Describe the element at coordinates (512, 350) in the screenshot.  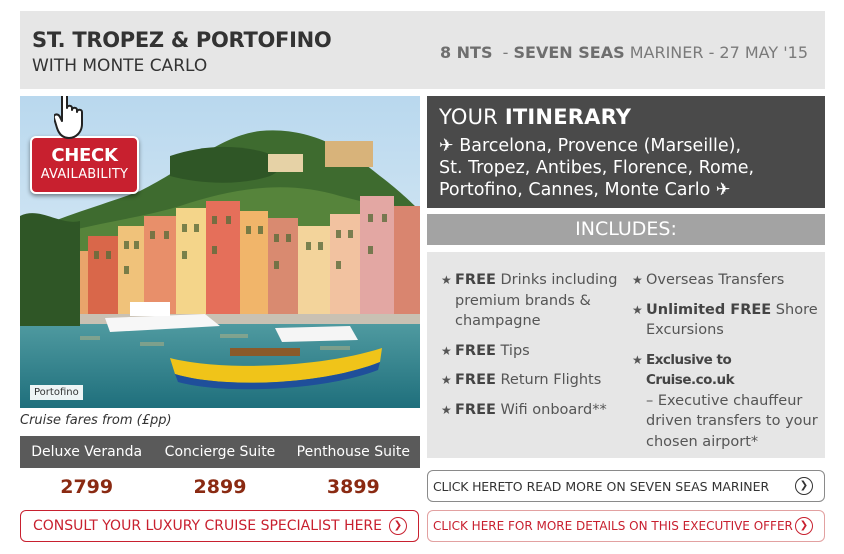
I see `include-item-text: Tips` at that location.